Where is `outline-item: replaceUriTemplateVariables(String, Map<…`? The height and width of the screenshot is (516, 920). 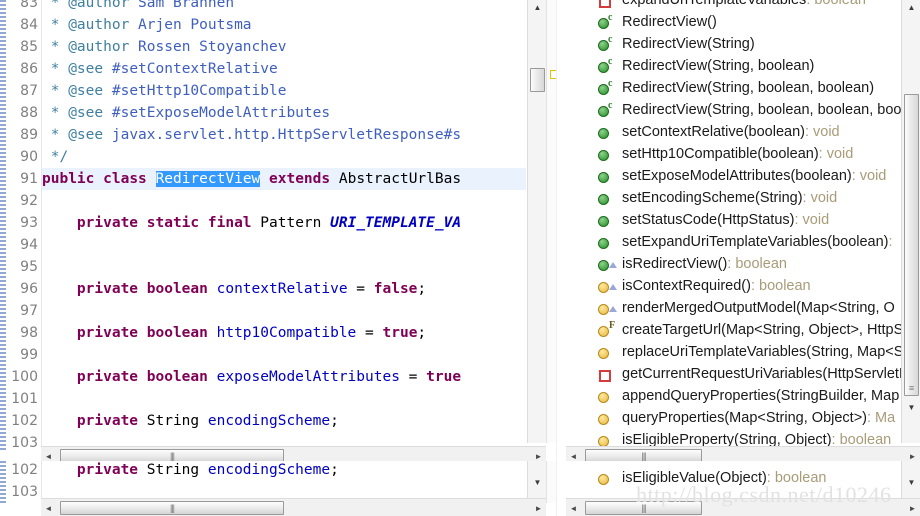
outline-item: replaceUriTemplateVariables(String, Map<… is located at coordinates (736, 352).